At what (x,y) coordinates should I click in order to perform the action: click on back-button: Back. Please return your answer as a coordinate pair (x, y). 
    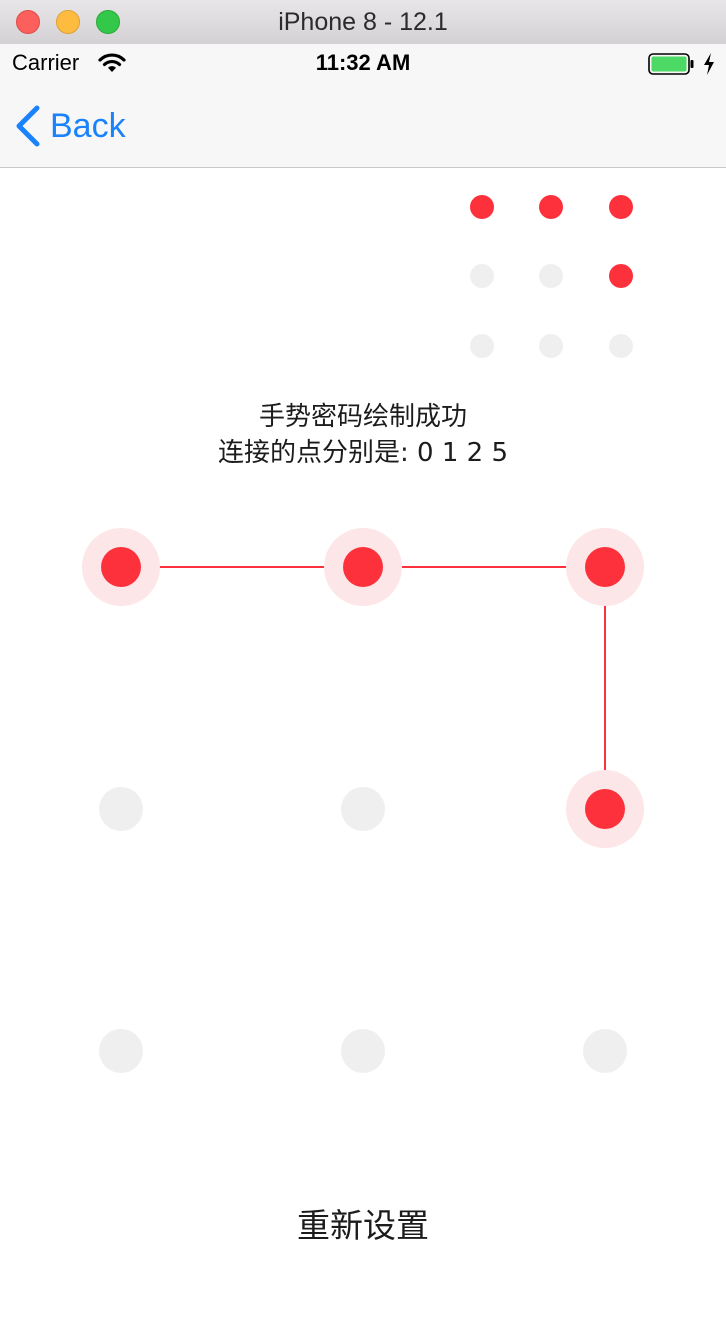
    Looking at the image, I should click on (70, 126).